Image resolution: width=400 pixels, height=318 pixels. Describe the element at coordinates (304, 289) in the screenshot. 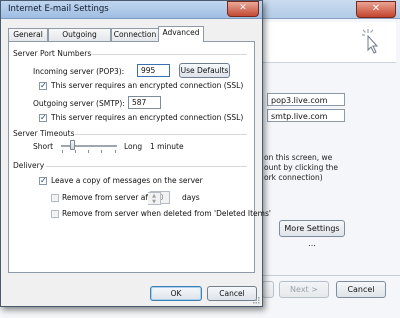

I see `next-button: Next >` at that location.